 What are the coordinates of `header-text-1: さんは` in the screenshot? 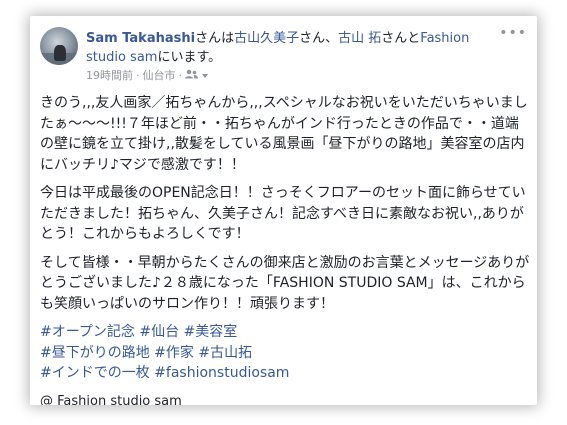 It's located at (215, 38).